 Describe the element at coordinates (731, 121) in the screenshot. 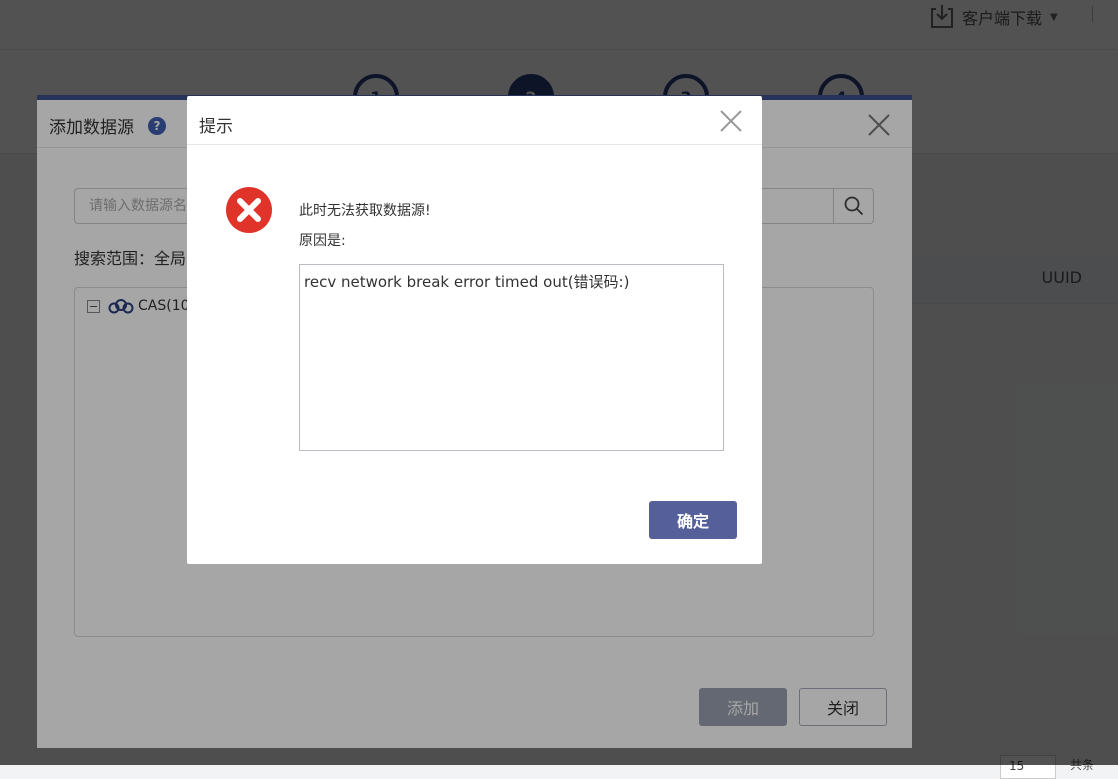

I see `close-icon` at that location.